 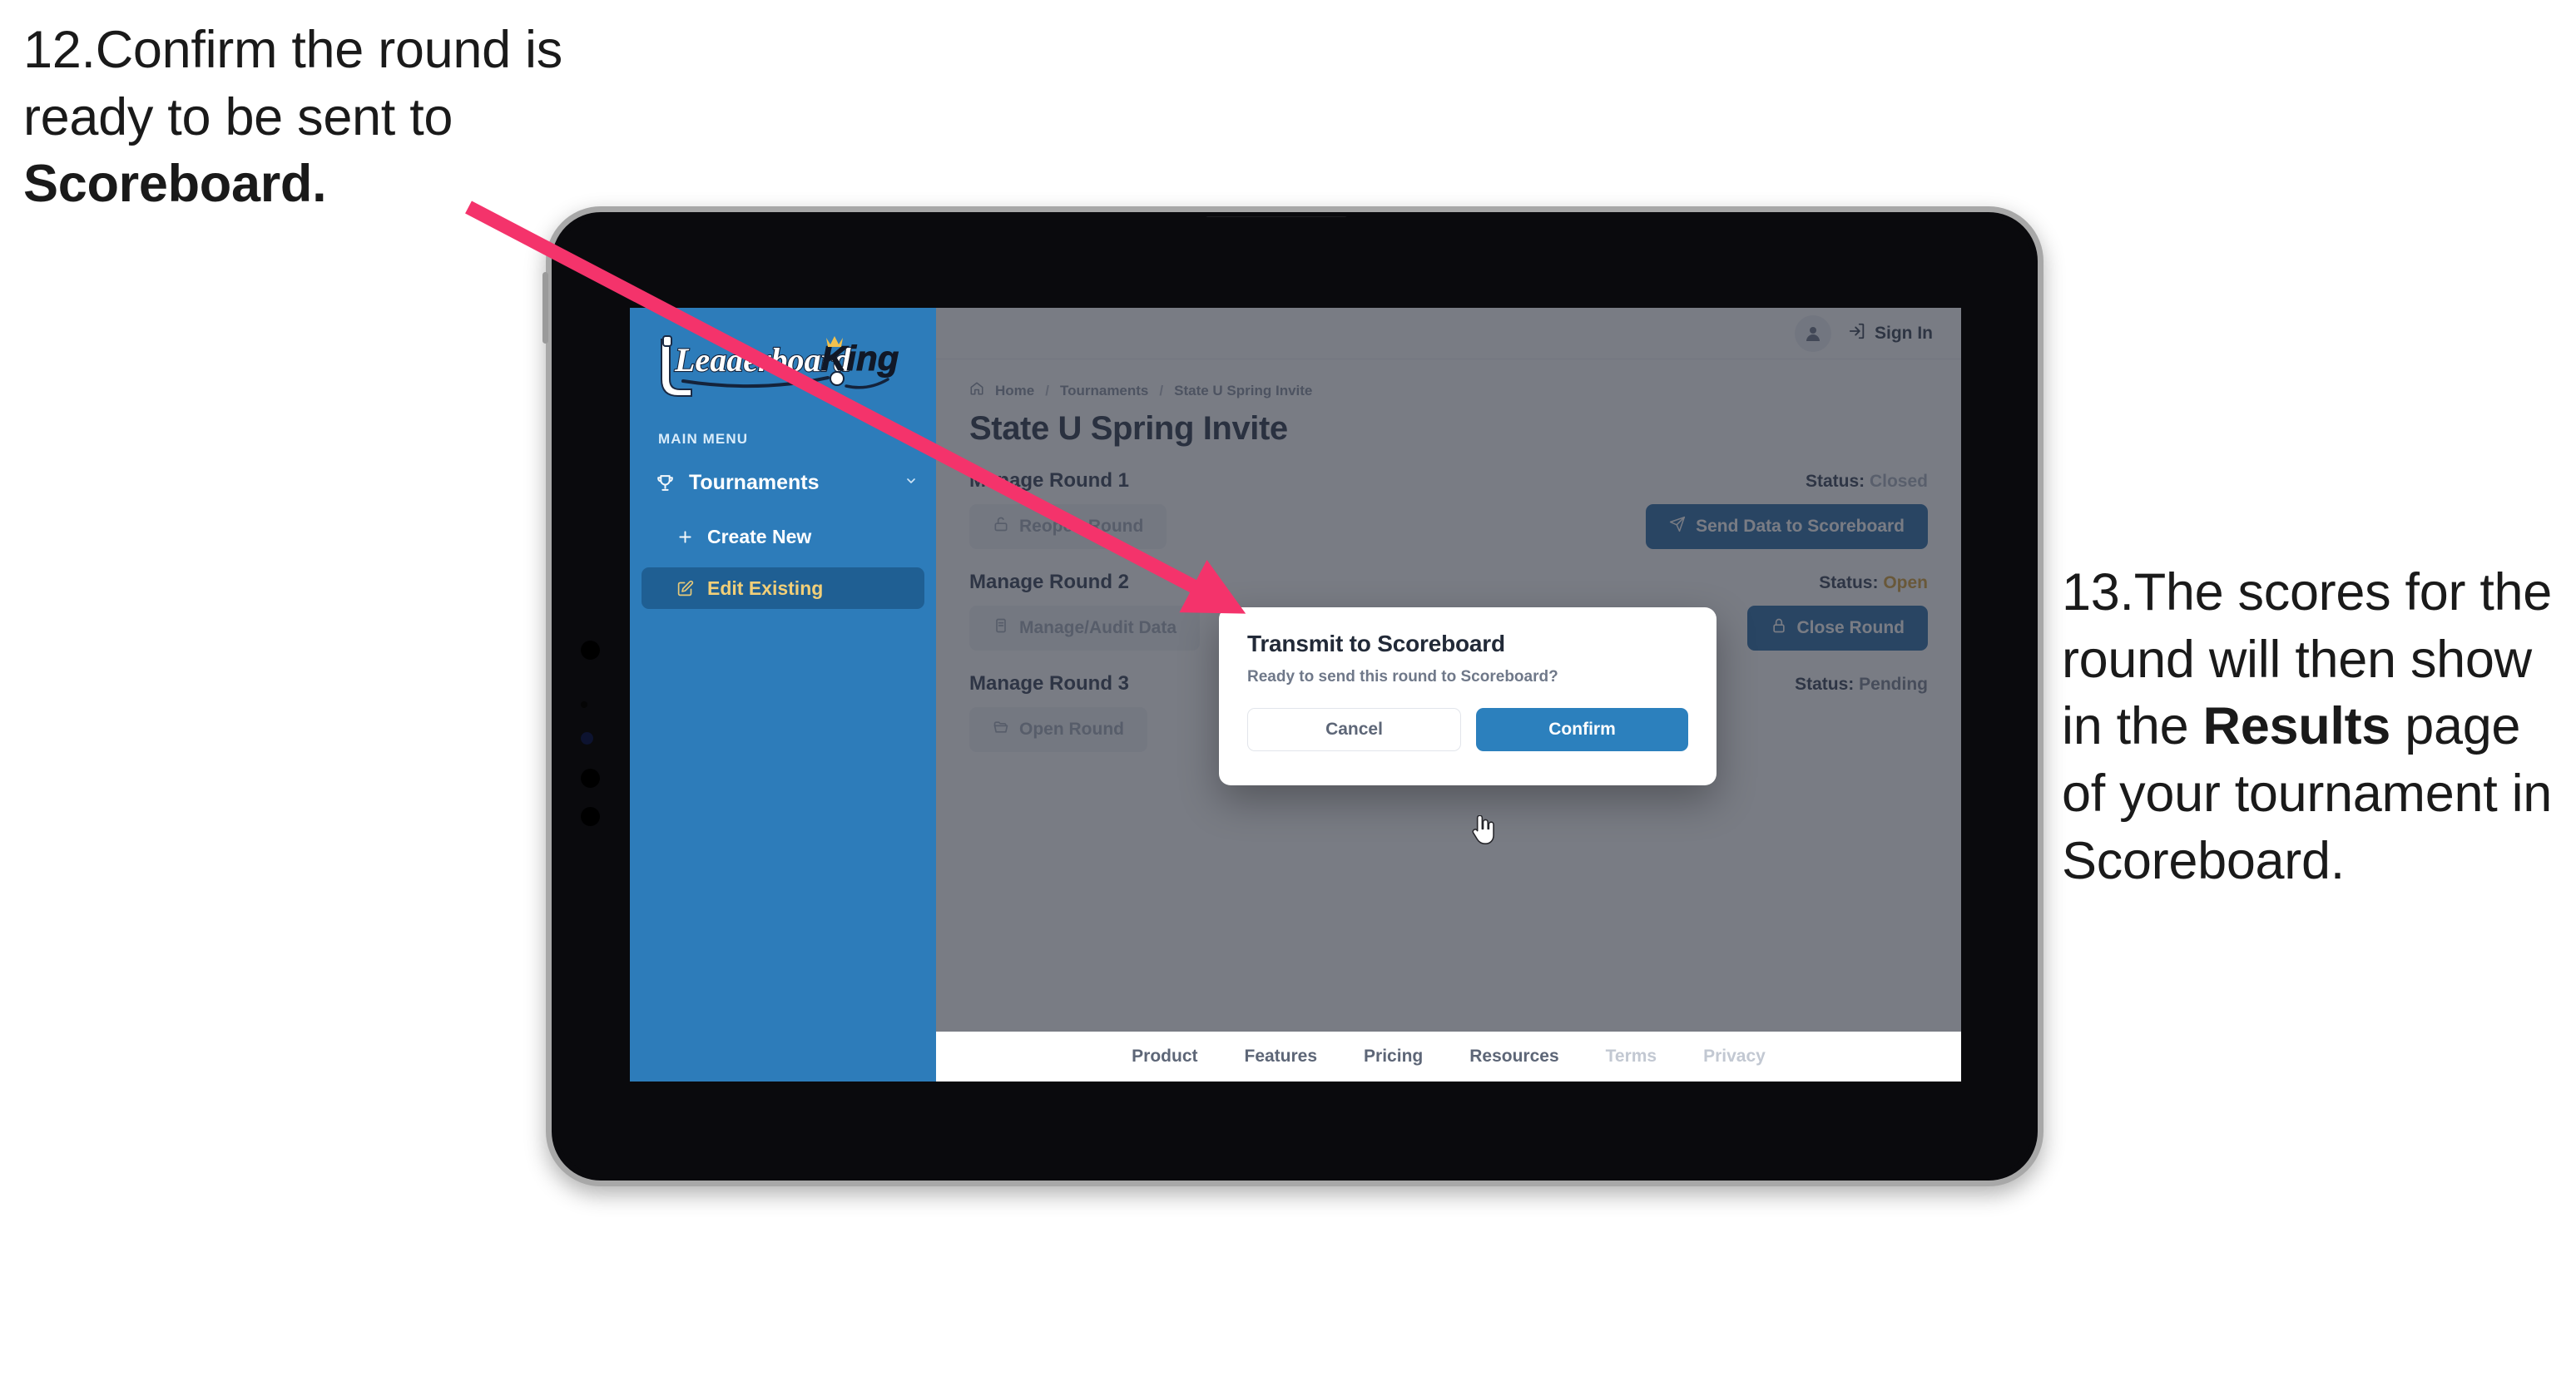 What do you see at coordinates (1277, 216) in the screenshot?
I see `device-speaker-grille` at bounding box center [1277, 216].